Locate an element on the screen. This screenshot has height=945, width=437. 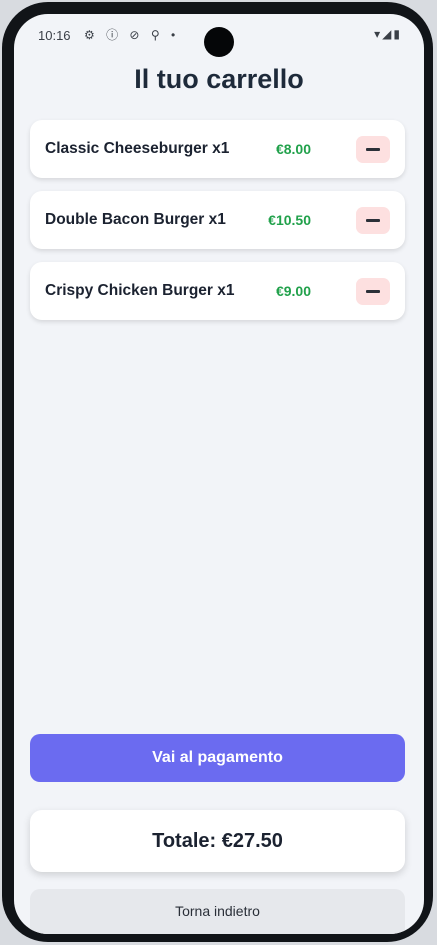
cart-item-name: Crispy Chicken Burger x1 is located at coordinates (140, 290).